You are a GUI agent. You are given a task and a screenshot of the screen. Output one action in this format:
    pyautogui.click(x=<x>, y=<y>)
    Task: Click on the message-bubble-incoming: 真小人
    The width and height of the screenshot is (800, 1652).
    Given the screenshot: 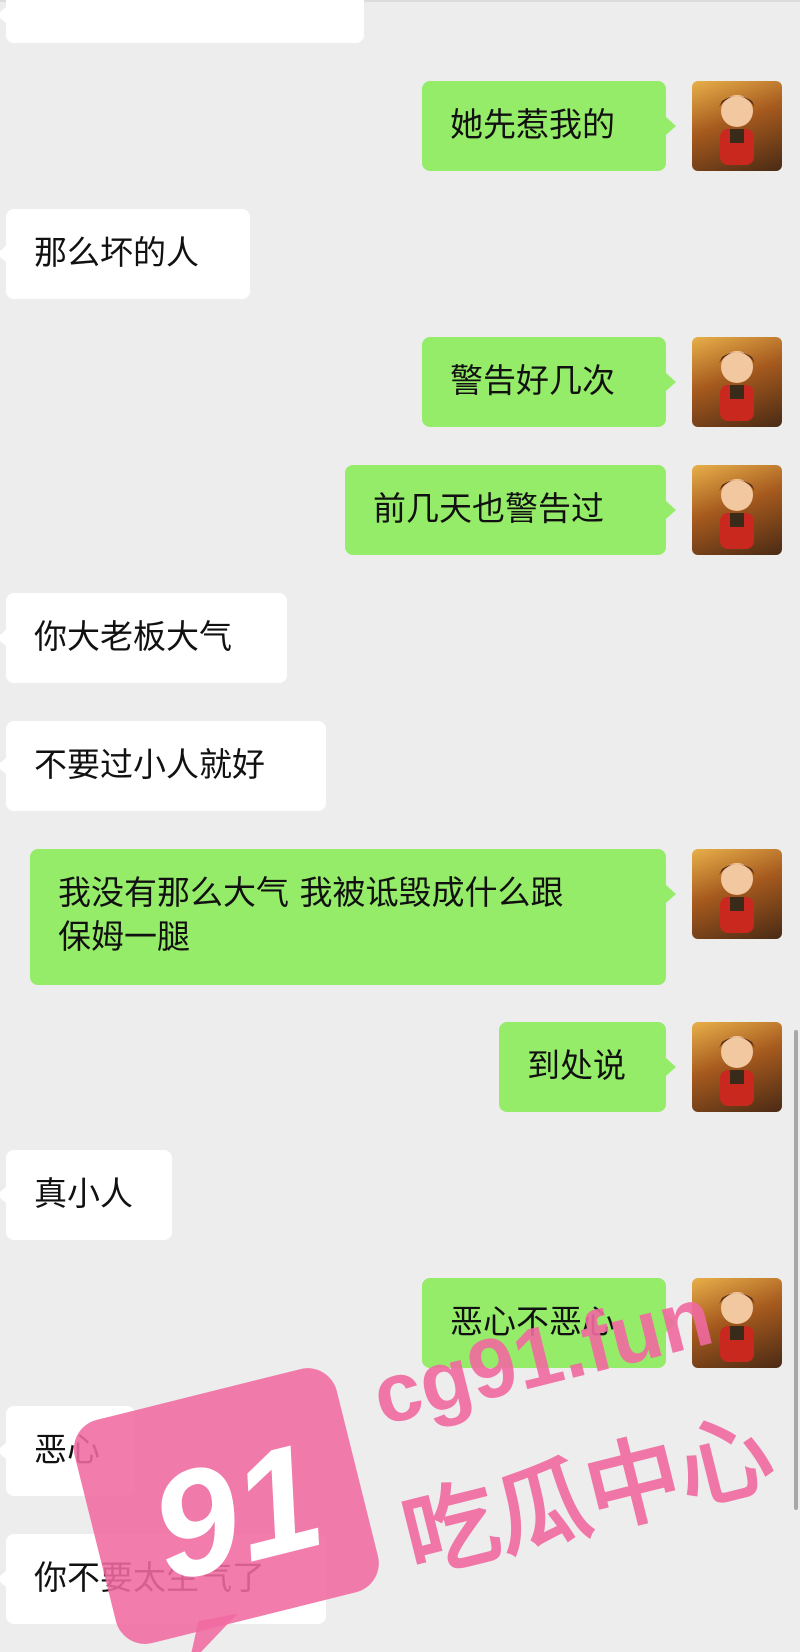 What is the action you would take?
    pyautogui.click(x=86, y=1195)
    